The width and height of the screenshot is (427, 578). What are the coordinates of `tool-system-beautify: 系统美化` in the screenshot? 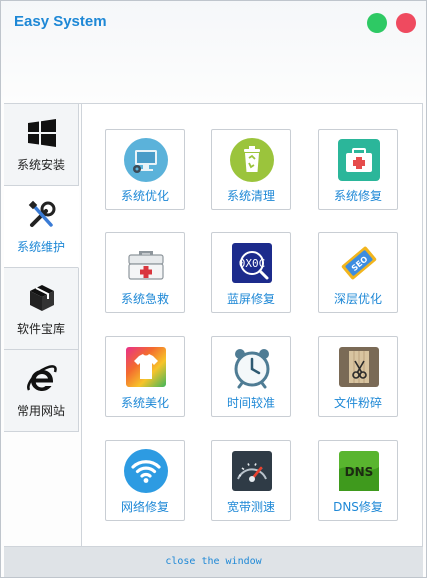 It's located at (145, 376).